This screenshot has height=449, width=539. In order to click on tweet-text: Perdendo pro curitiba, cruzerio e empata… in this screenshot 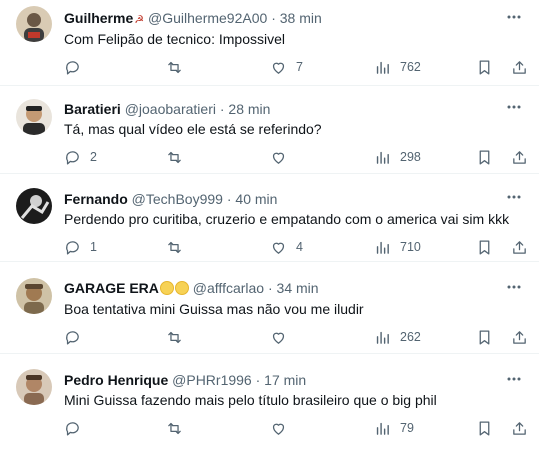, I will do `click(287, 219)`.